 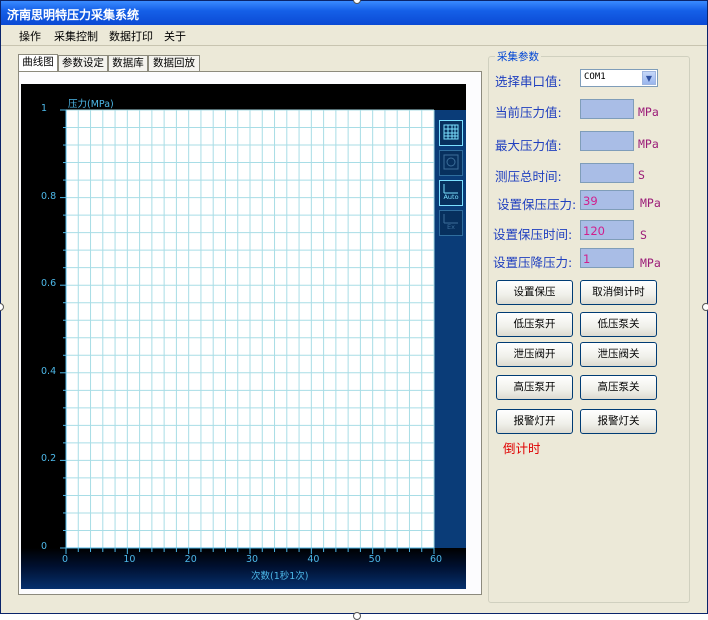 What do you see at coordinates (528, 145) in the screenshot?
I see `max-pressure-label: 最大压力值:` at bounding box center [528, 145].